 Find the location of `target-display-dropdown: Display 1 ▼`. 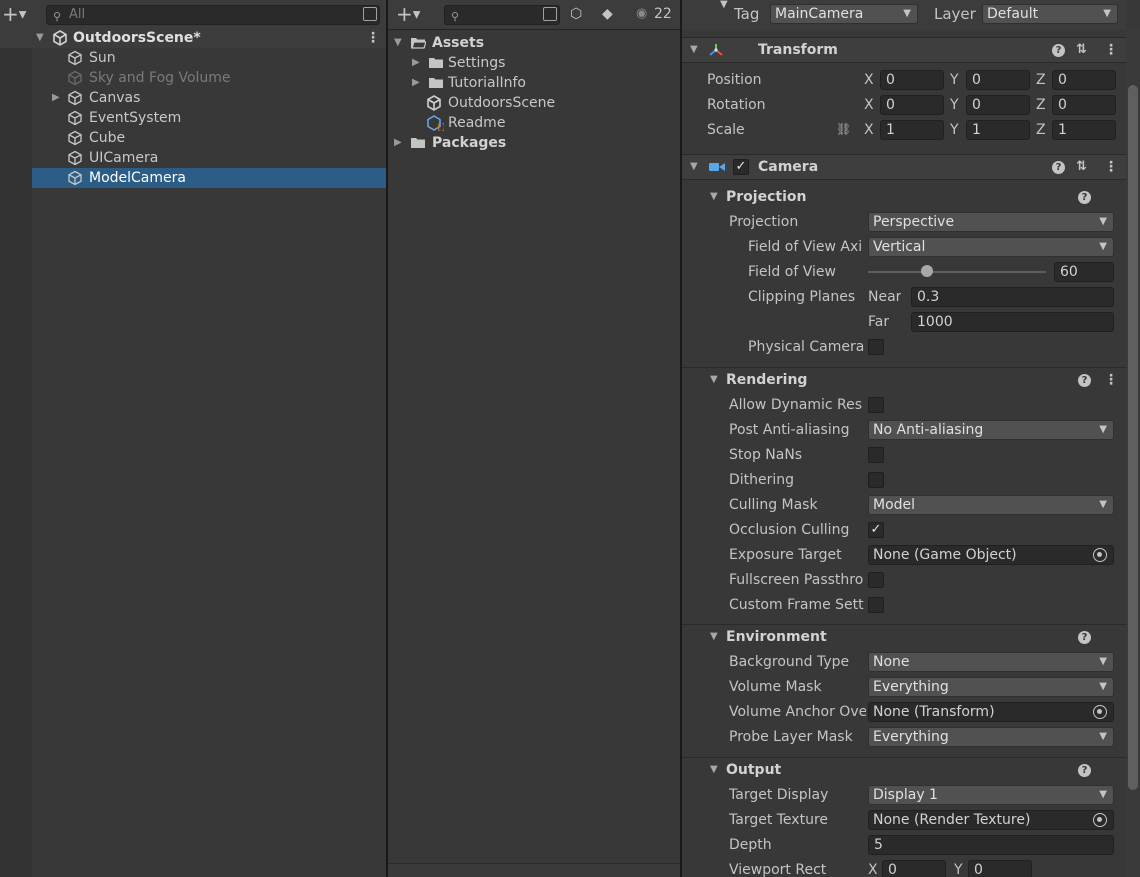

target-display-dropdown: Display 1 ▼ is located at coordinates (991, 795).